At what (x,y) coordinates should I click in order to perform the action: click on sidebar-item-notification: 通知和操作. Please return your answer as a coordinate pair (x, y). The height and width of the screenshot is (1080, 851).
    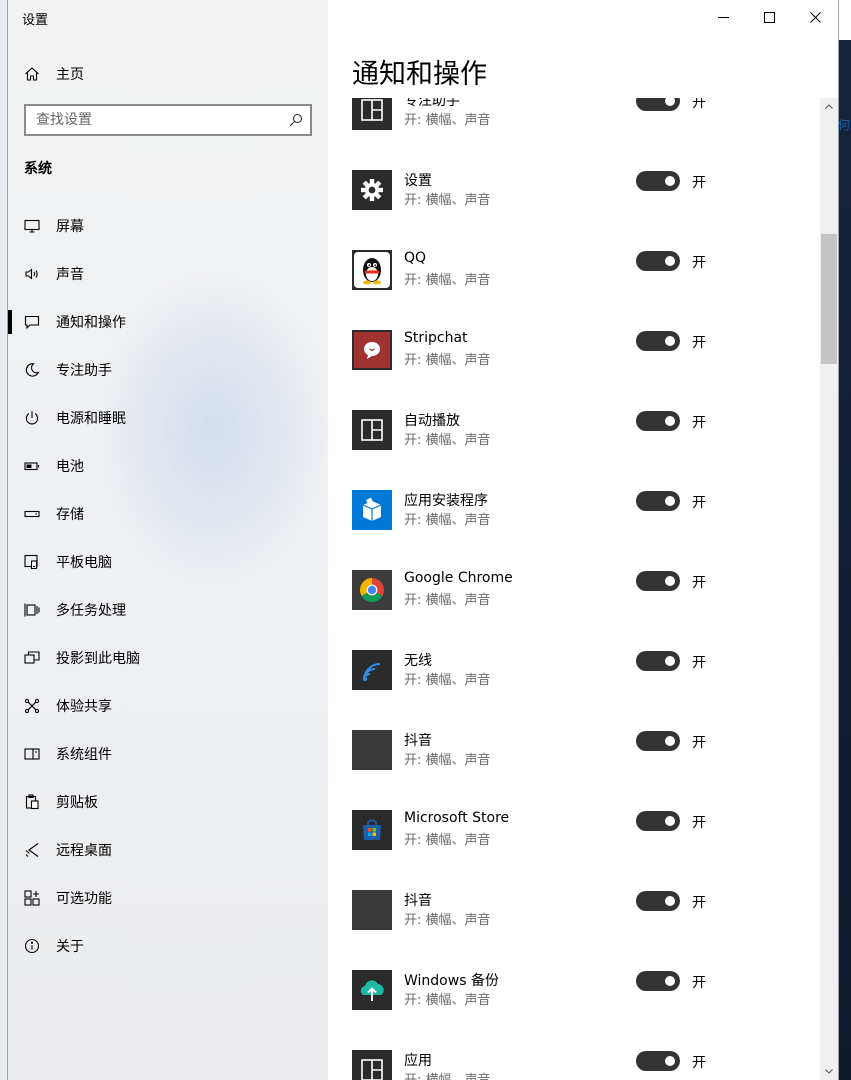
    Looking at the image, I should click on (168, 322).